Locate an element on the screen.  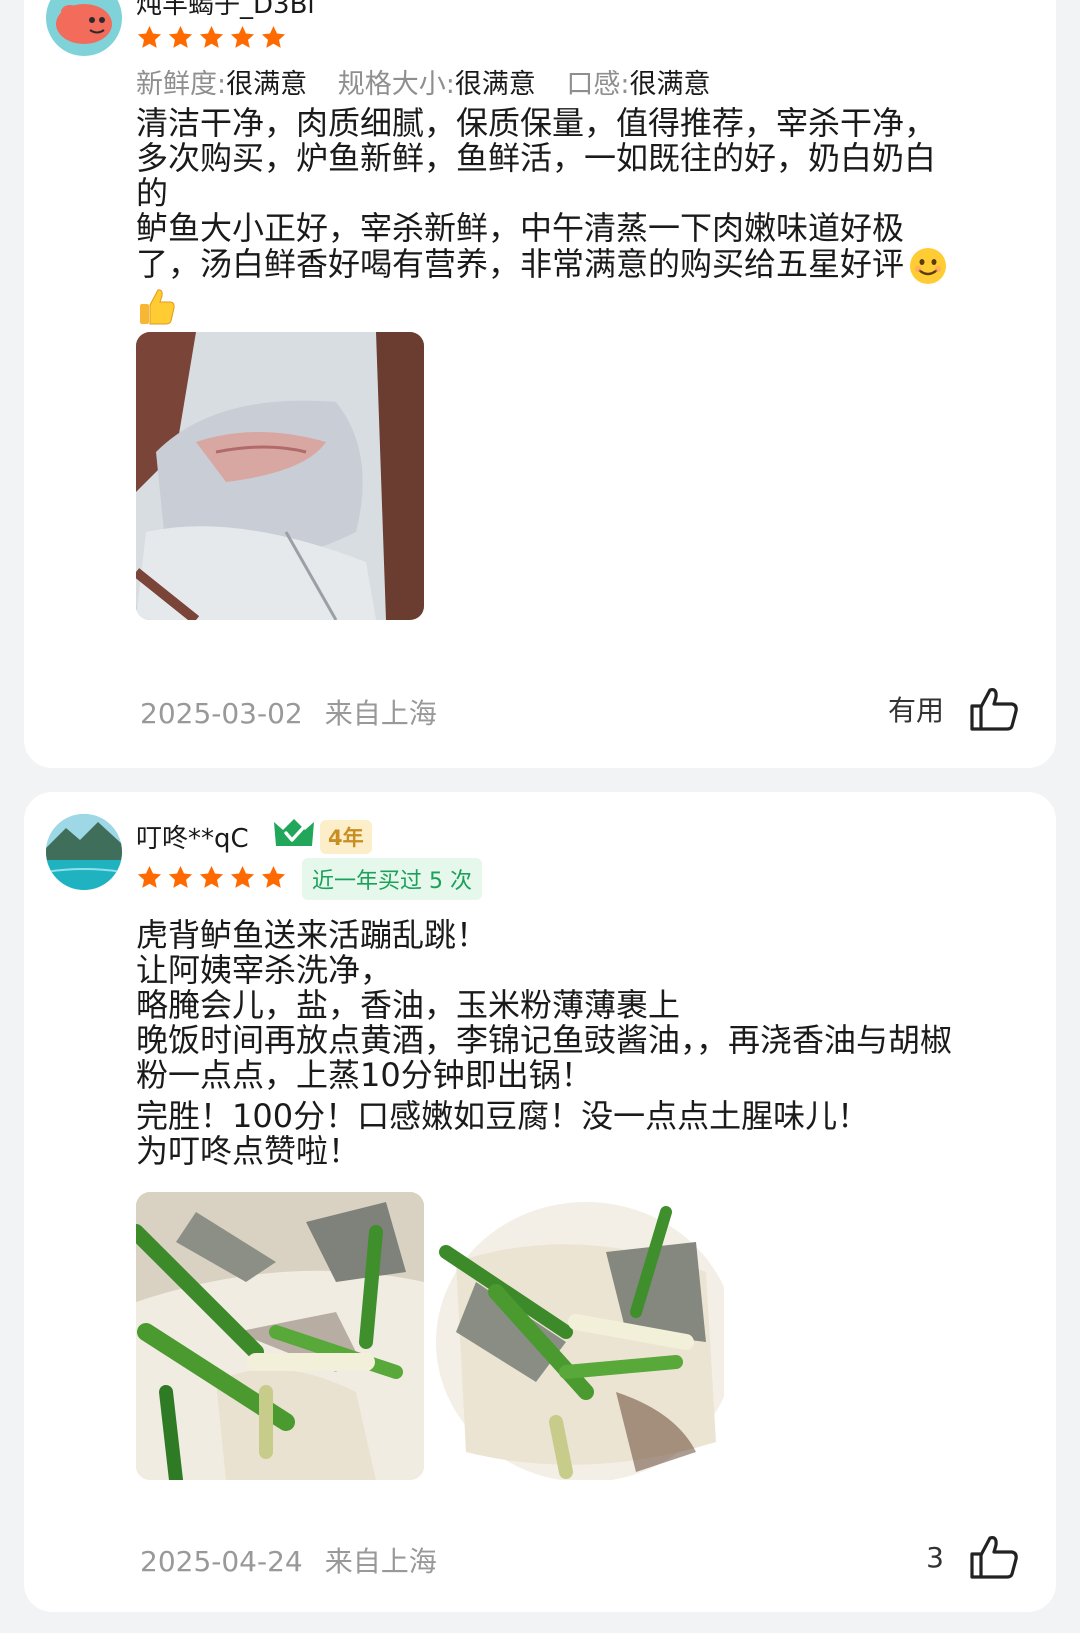
review-line: 鲈鱼大小正好，宰杀新鲜，中午清蒸一下肉嫩味道好极 is located at coordinates (520, 228).